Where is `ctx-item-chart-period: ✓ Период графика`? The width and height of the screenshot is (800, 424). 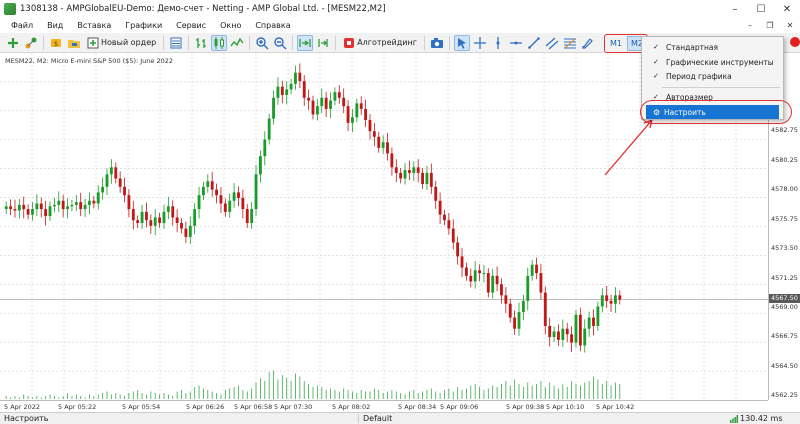
ctx-item-chart-period: ✓ Период графика is located at coordinates (713, 76).